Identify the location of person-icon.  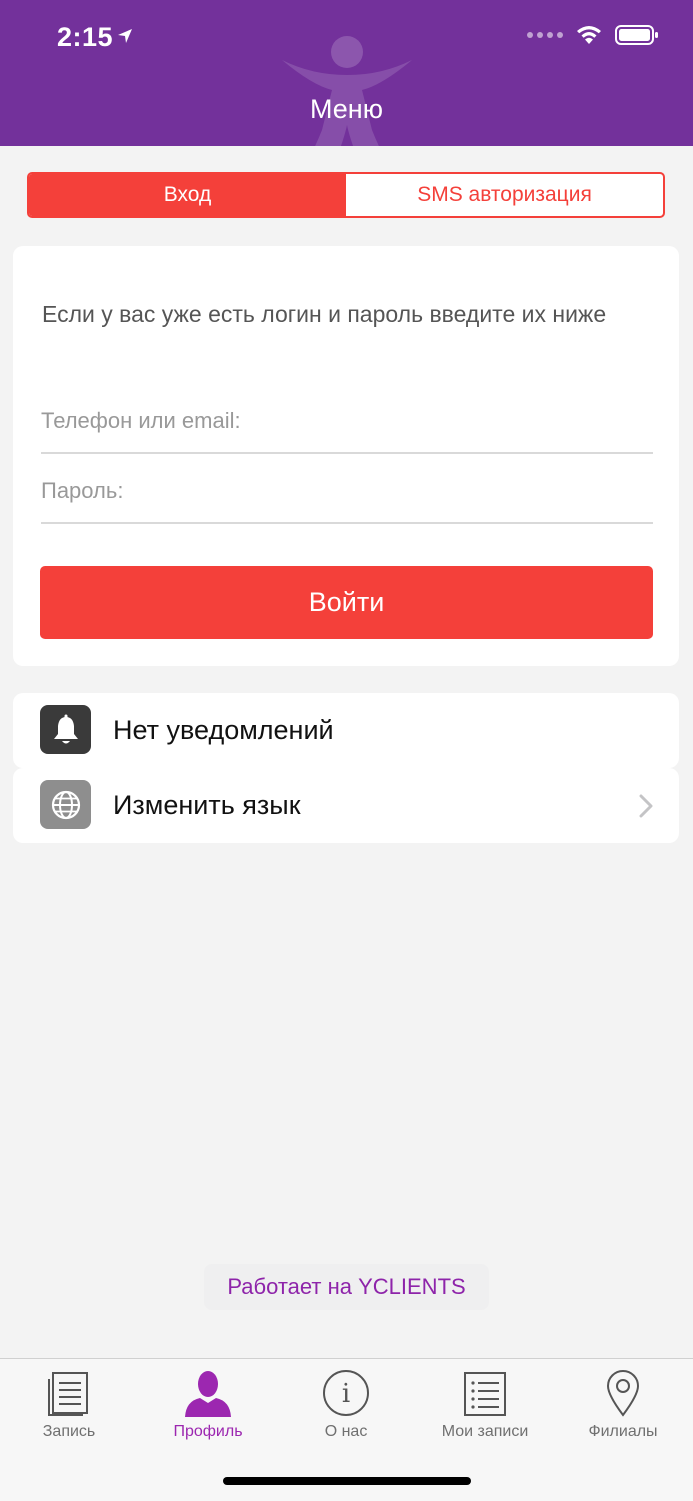
(208, 1394).